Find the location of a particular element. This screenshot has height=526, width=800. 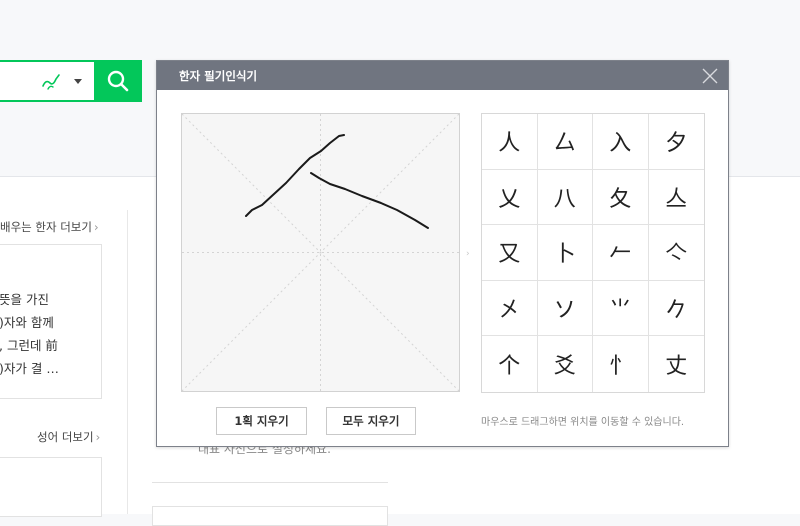

search-icon is located at coordinates (118, 81).